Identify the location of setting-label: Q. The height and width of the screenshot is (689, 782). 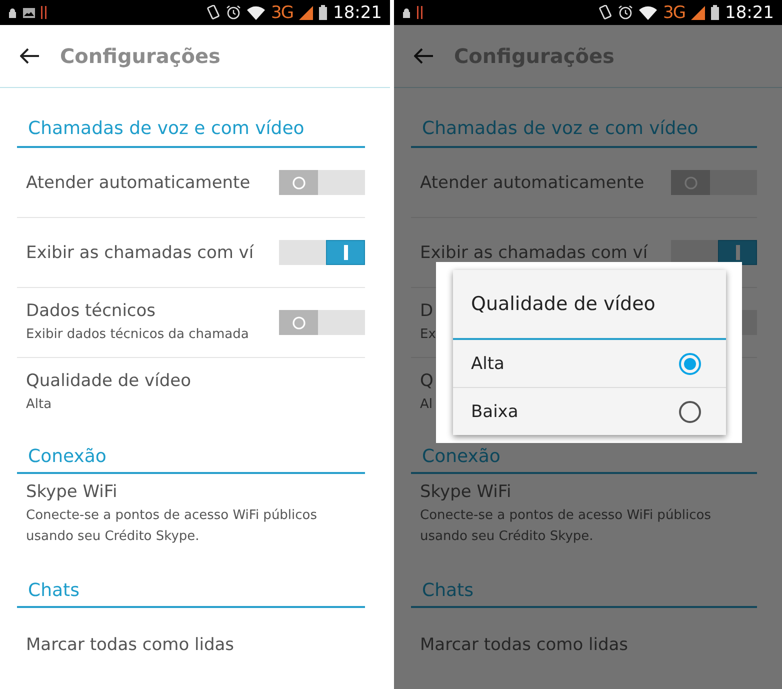
(427, 381).